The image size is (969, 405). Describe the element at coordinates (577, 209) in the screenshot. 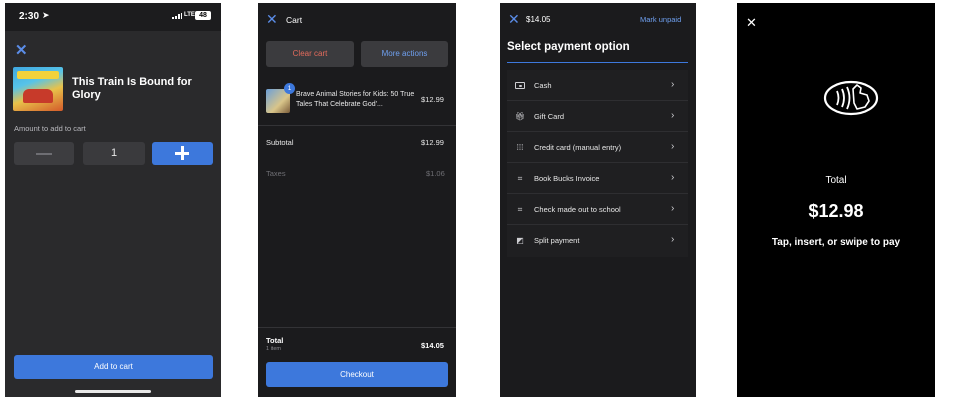

I see `payment-option-label: Check made out to school` at that location.